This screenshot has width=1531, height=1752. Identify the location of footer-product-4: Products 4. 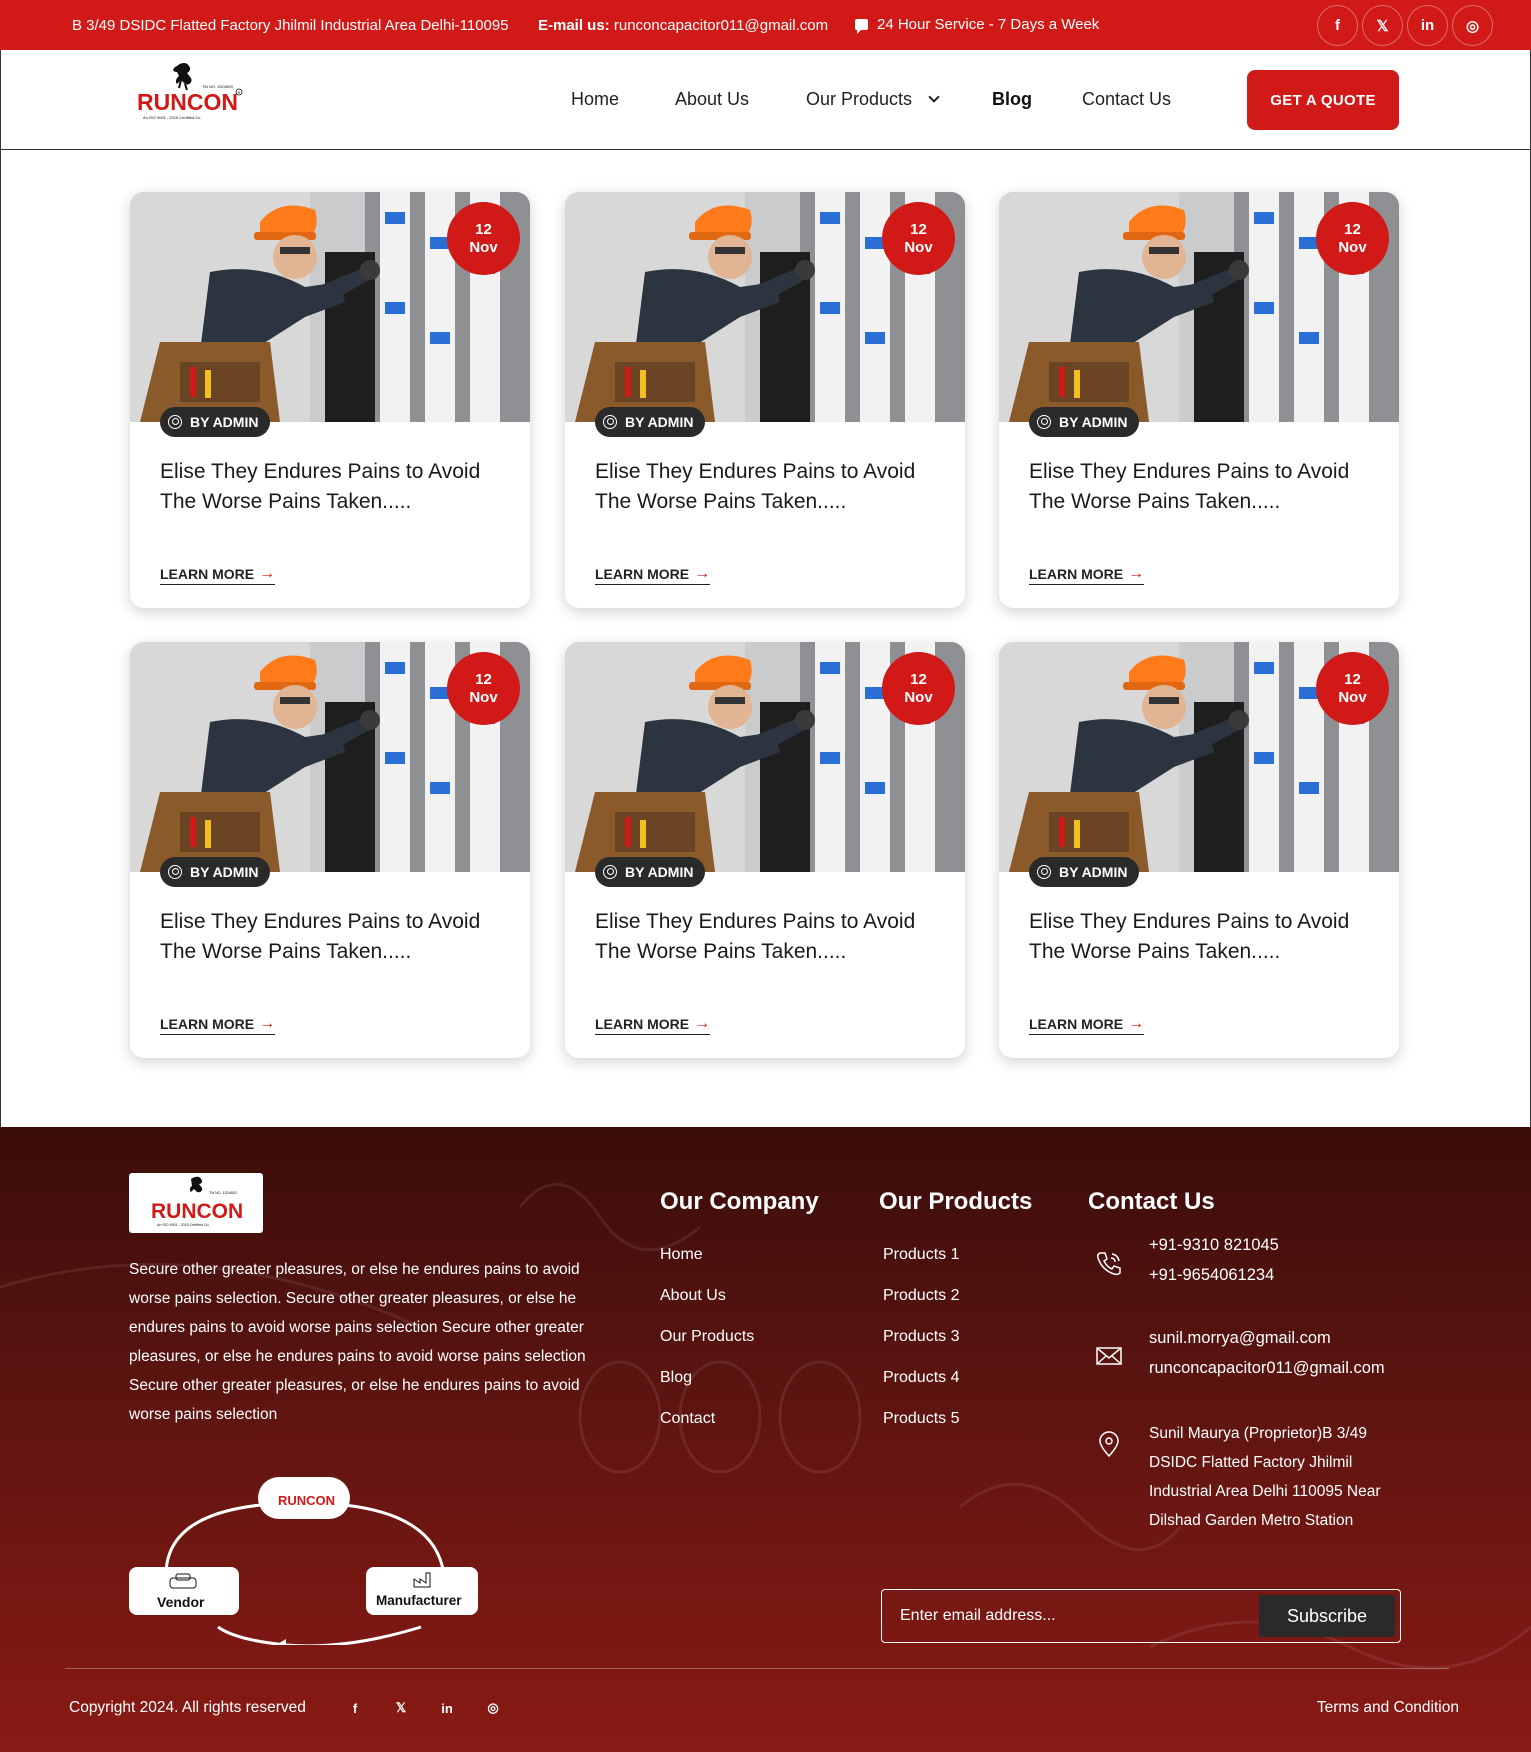
(921, 1378).